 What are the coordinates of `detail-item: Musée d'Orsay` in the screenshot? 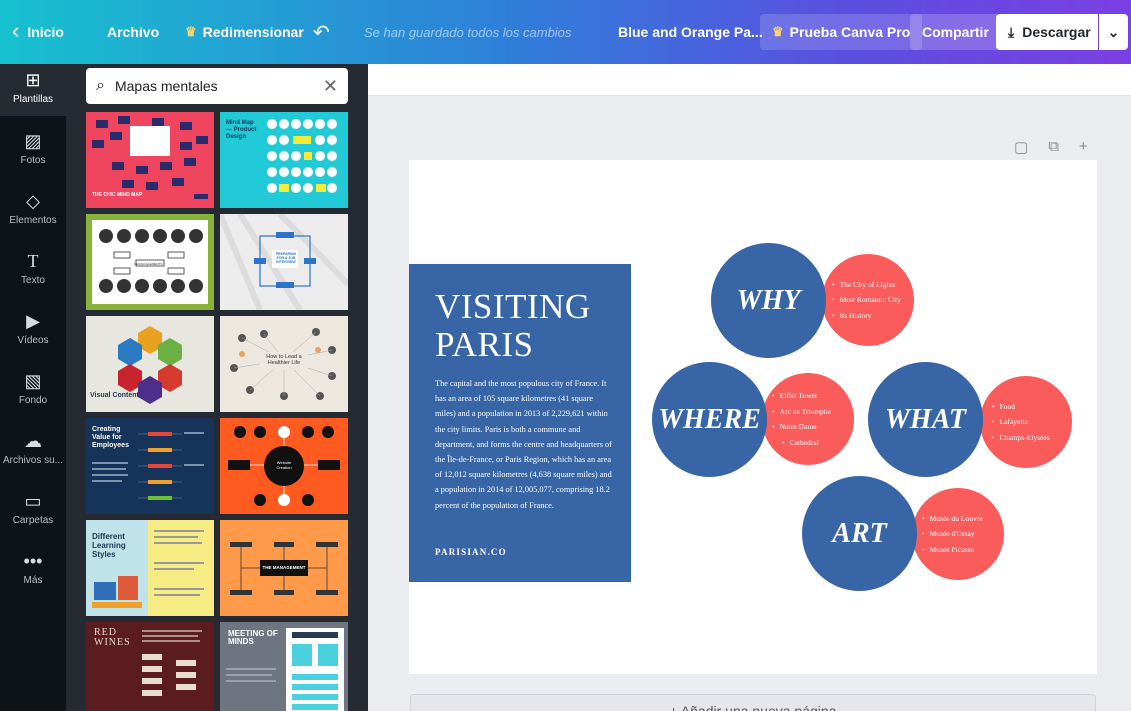 It's located at (952, 534).